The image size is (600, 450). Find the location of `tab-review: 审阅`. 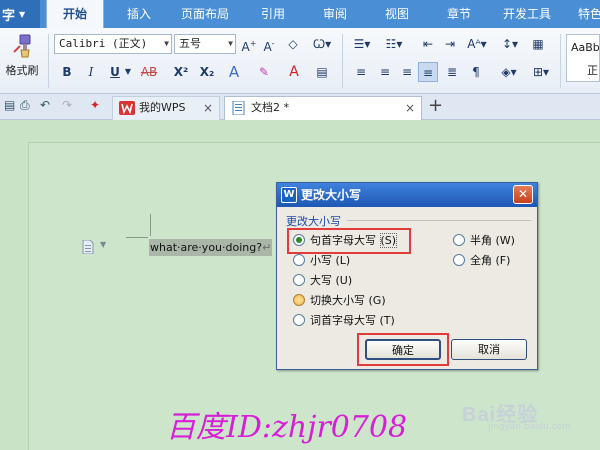

tab-review: 审阅 is located at coordinates (335, 14).